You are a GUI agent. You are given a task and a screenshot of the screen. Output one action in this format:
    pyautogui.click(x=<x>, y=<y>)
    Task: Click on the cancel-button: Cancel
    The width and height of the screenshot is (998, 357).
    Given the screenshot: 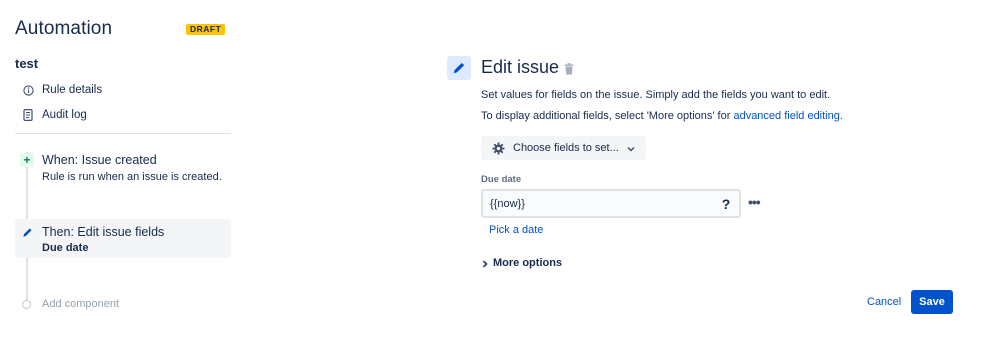 What is the action you would take?
    pyautogui.click(x=884, y=302)
    